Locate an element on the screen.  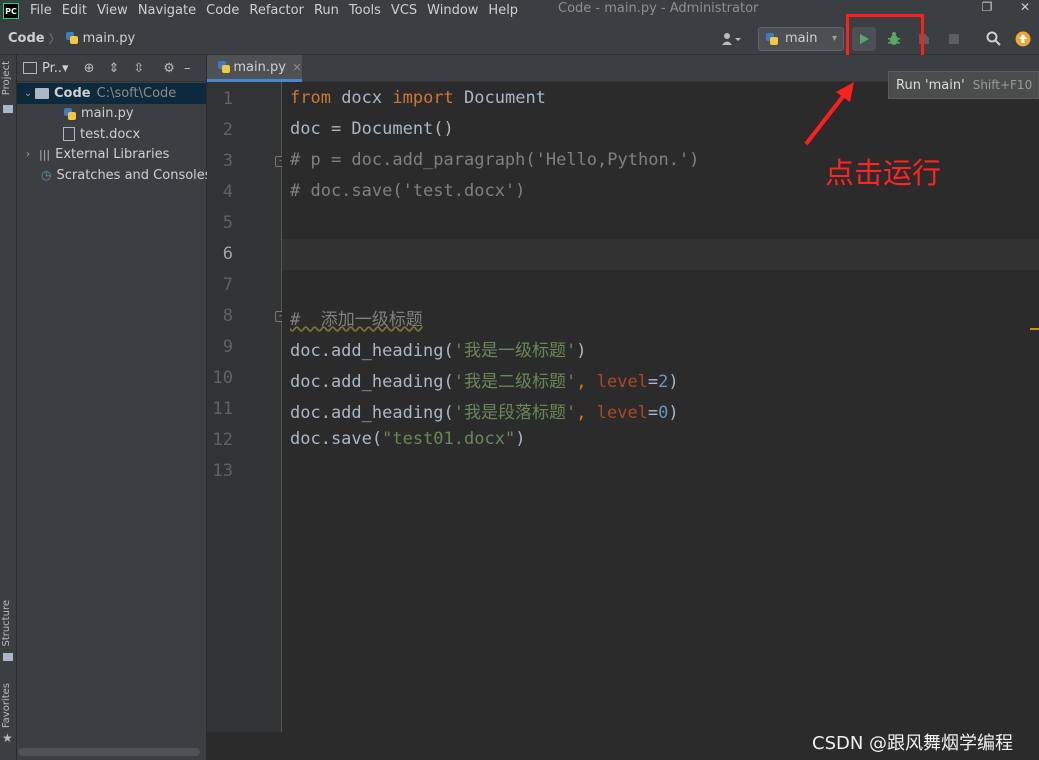
code-line-2: doc = Document() is located at coordinates (372, 129).